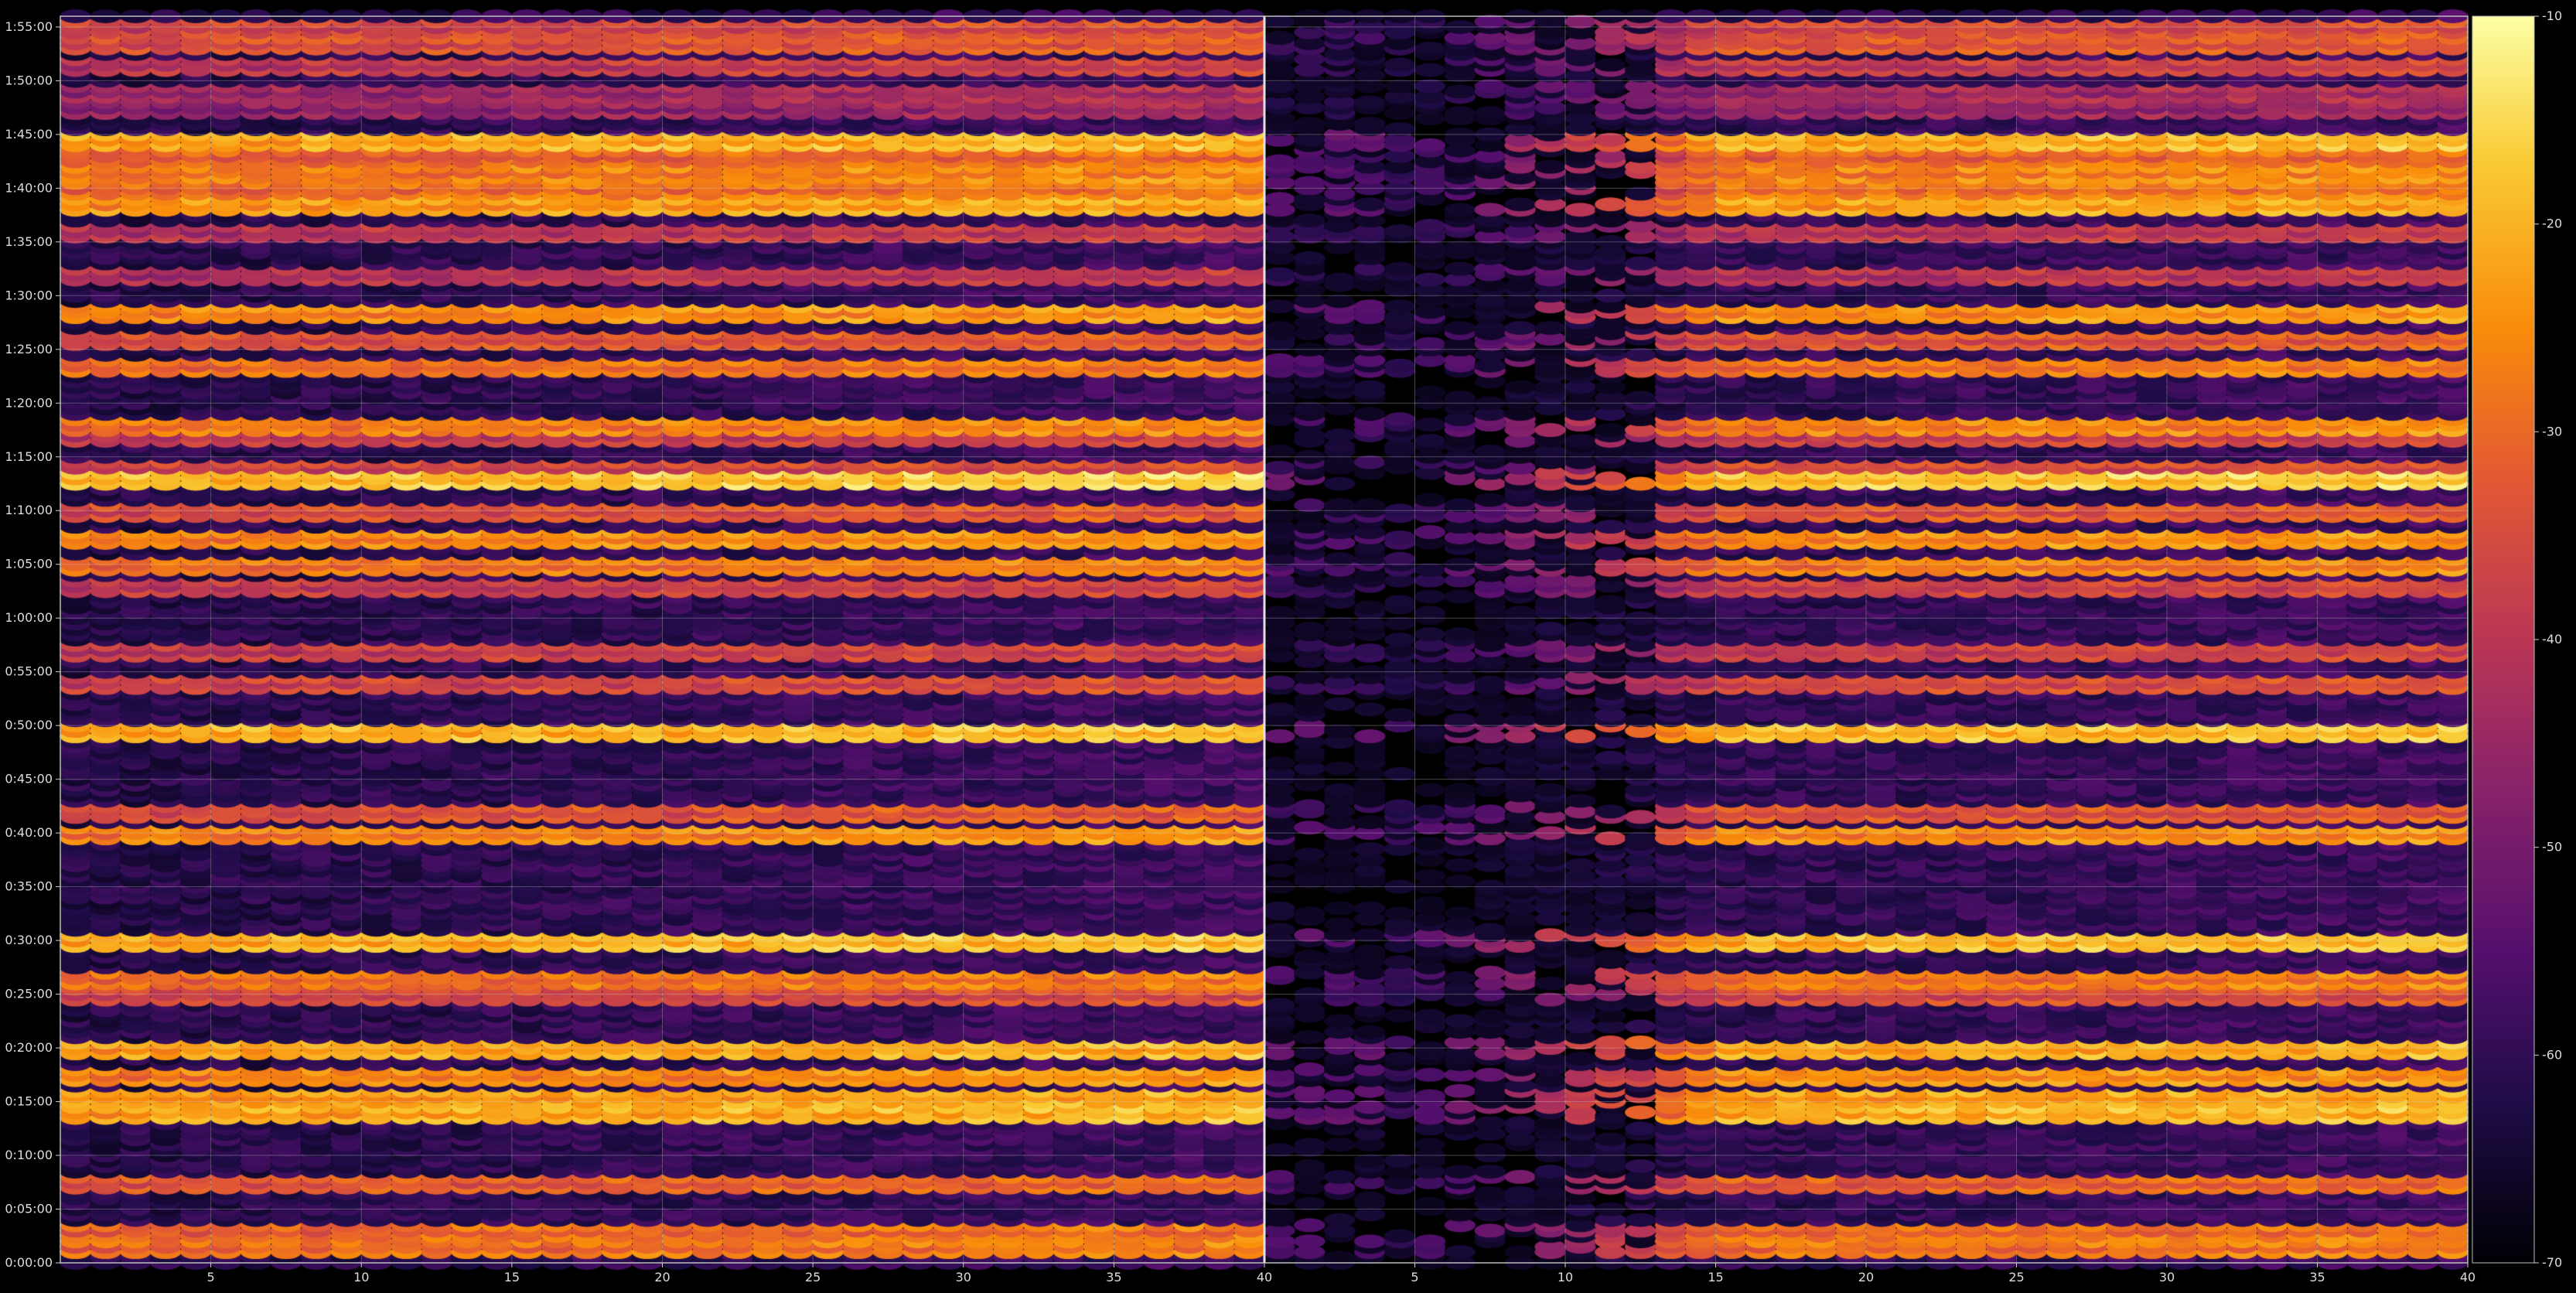  Describe the element at coordinates (29, 349) in the screenshot. I see `y-tick-label: 1:25:00` at that location.